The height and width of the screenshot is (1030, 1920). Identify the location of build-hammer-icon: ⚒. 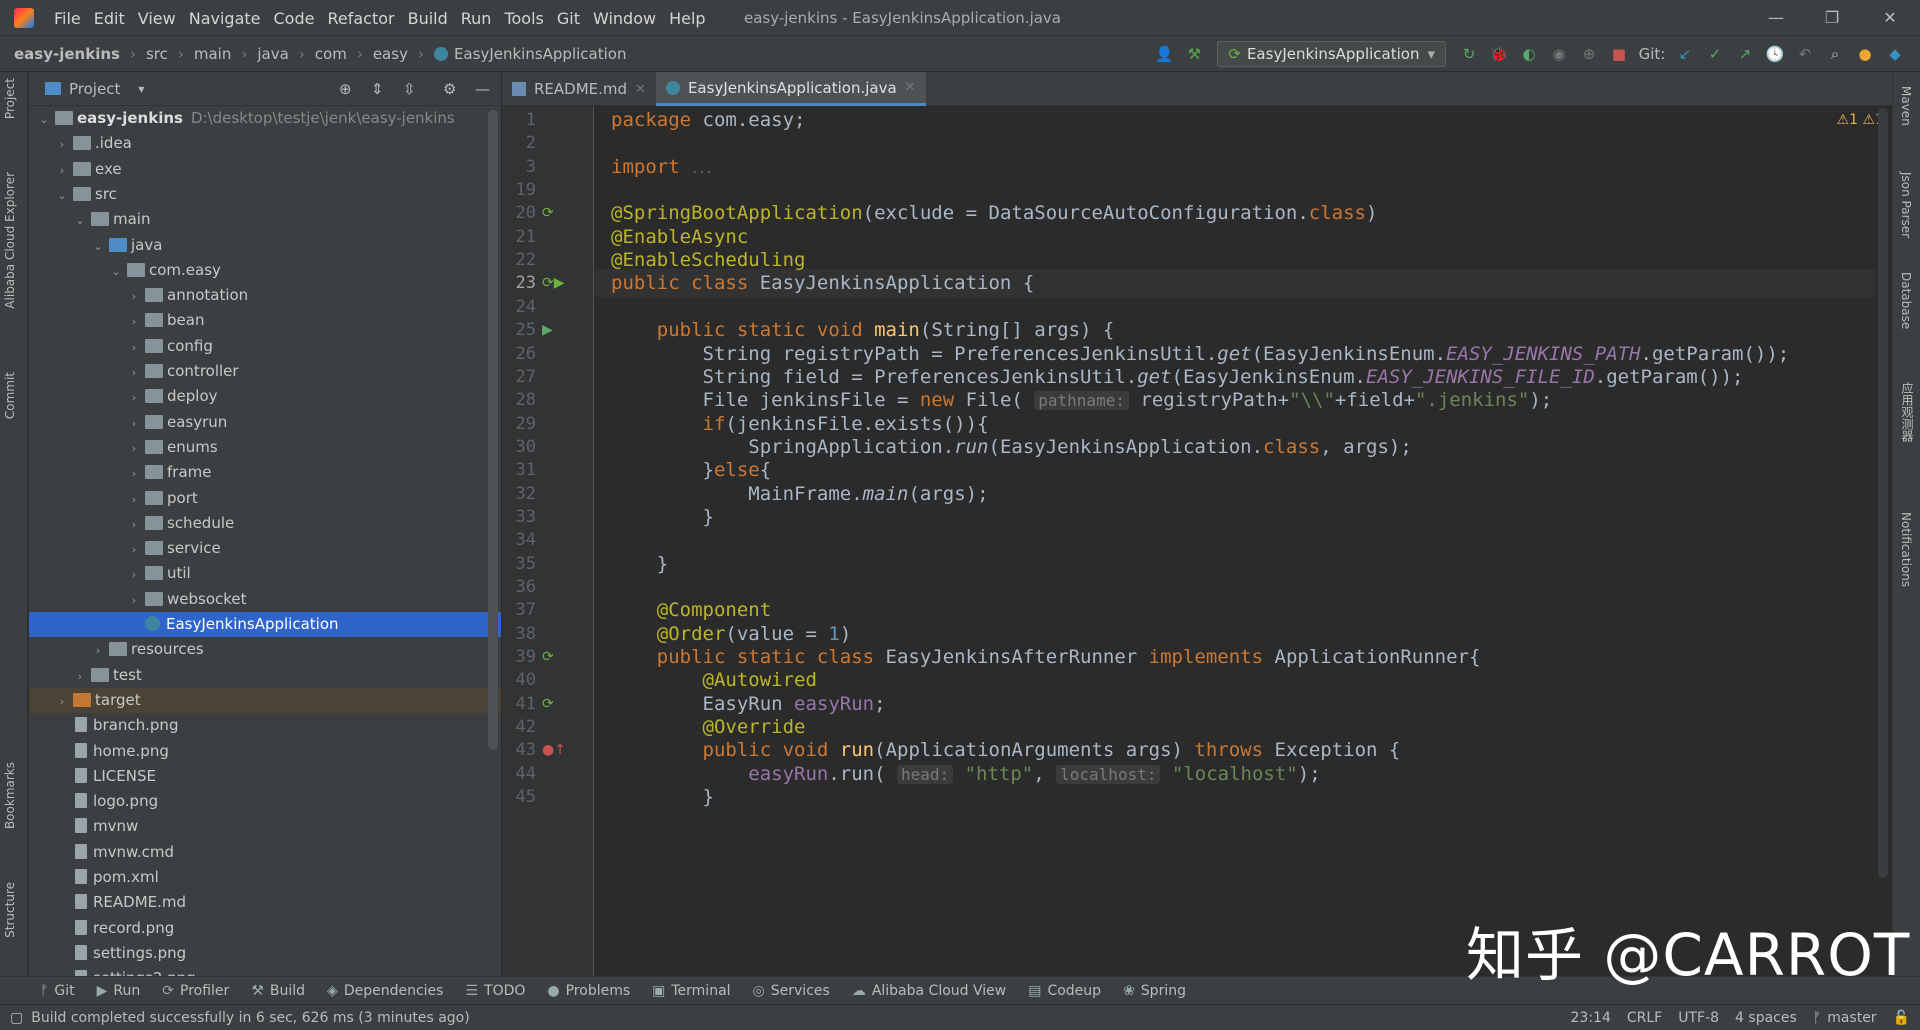
(1194, 54).